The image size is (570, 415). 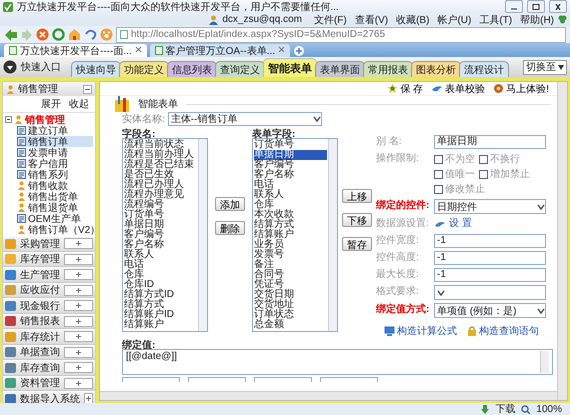 I want to click on list-item: 流程当前办理人, so click(x=160, y=155).